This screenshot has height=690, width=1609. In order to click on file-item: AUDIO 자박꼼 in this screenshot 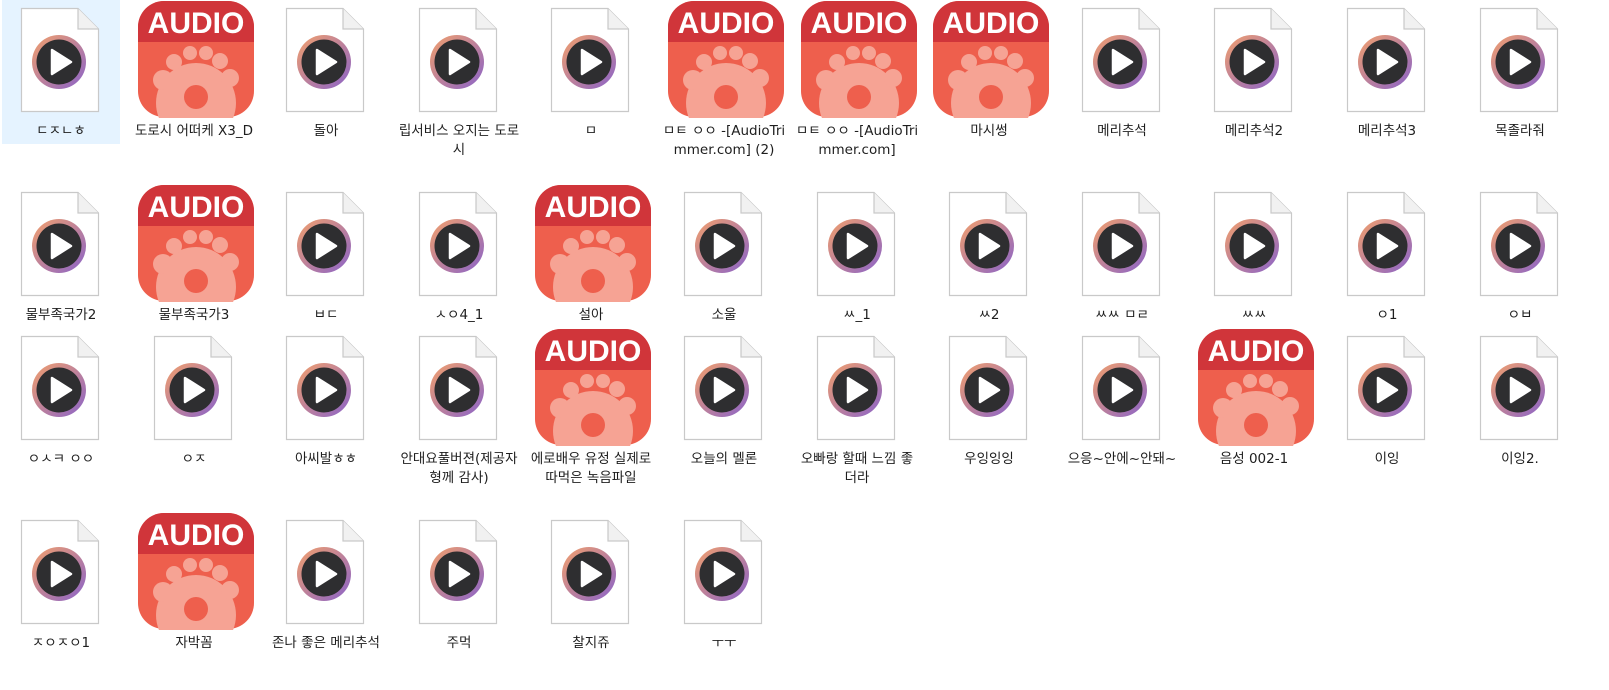, I will do `click(194, 592)`.